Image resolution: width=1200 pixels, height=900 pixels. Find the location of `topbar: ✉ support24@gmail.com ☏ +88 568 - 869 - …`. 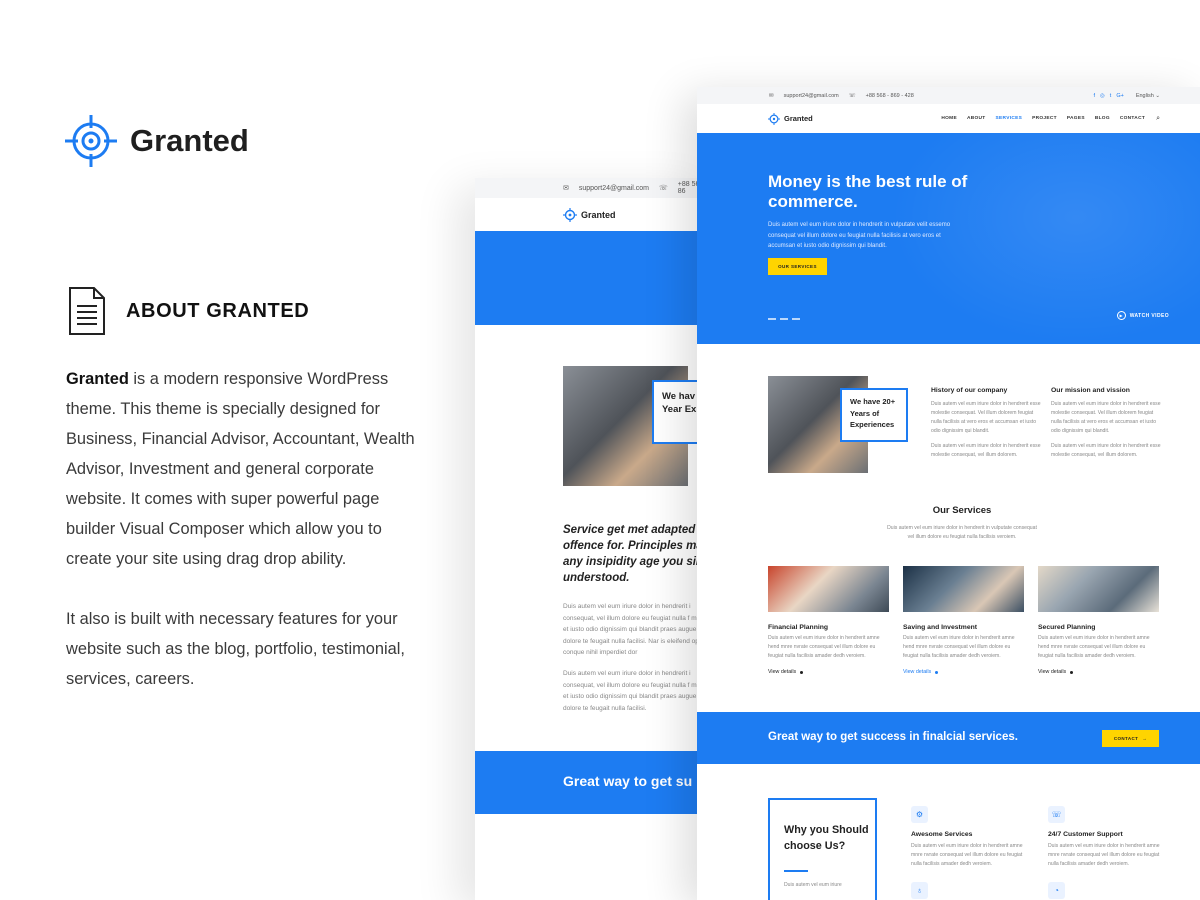

topbar: ✉ support24@gmail.com ☏ +88 568 - 869 - … is located at coordinates (948, 95).